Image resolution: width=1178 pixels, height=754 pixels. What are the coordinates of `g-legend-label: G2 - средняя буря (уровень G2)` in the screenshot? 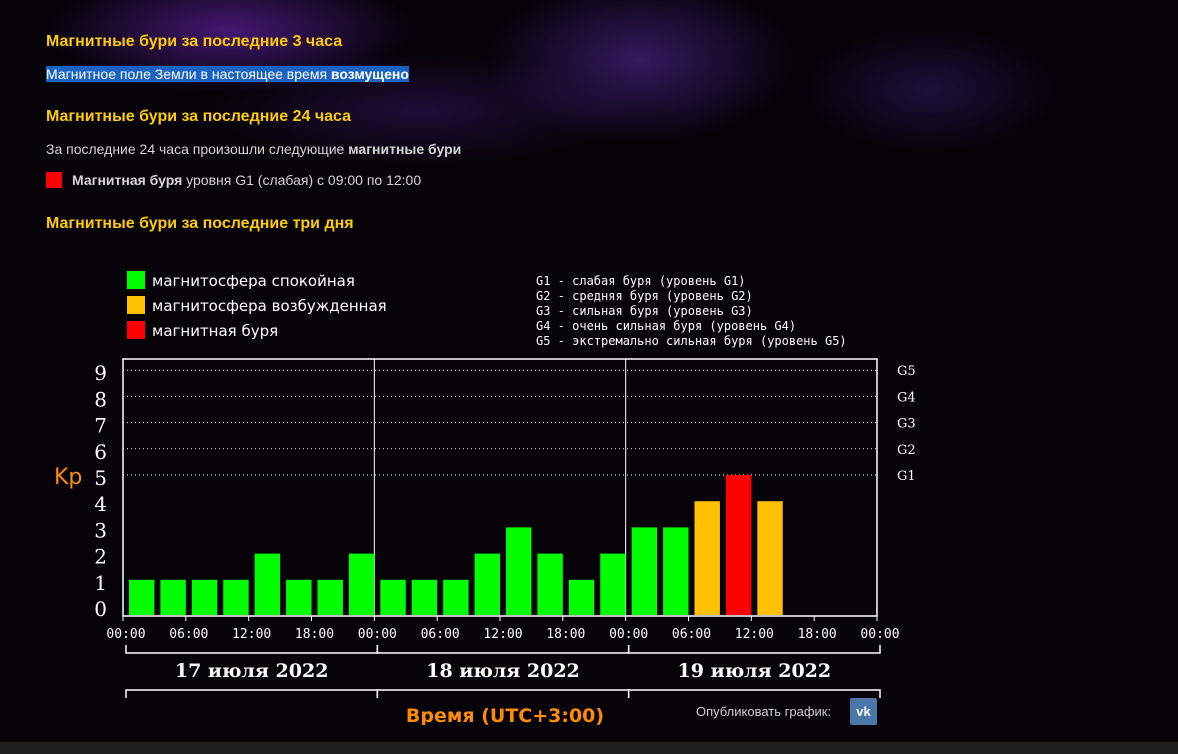 It's located at (644, 296).